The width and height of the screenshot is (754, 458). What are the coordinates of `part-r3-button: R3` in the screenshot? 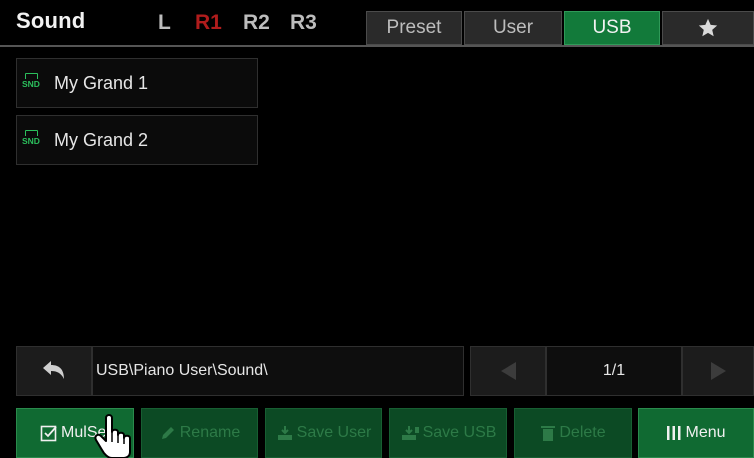 It's located at (303, 23).